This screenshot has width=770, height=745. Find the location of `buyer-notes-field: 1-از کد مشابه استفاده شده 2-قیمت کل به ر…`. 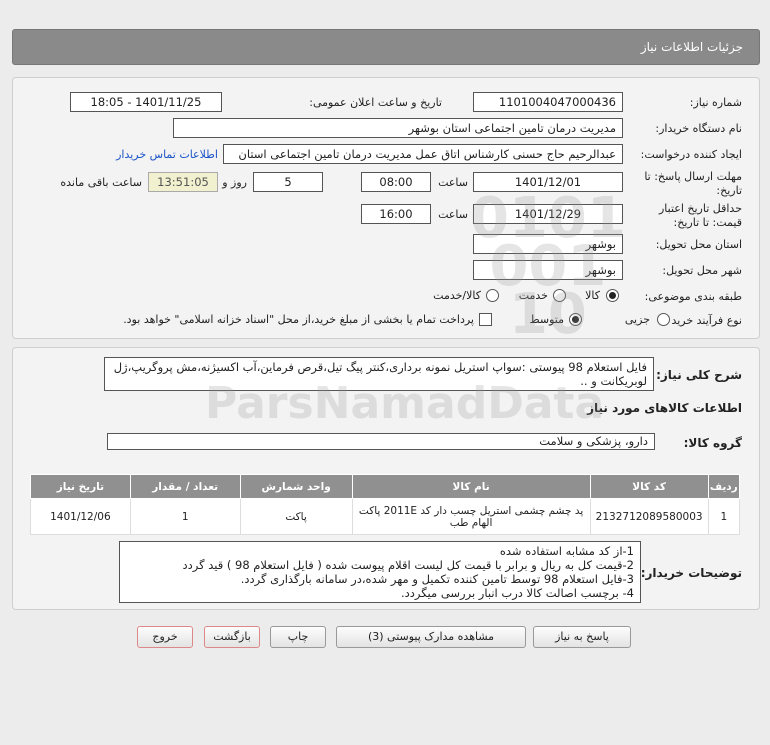

buyer-notes-field: 1-از کد مشابه استفاده شده 2-قیمت کل به ر… is located at coordinates (380, 572).